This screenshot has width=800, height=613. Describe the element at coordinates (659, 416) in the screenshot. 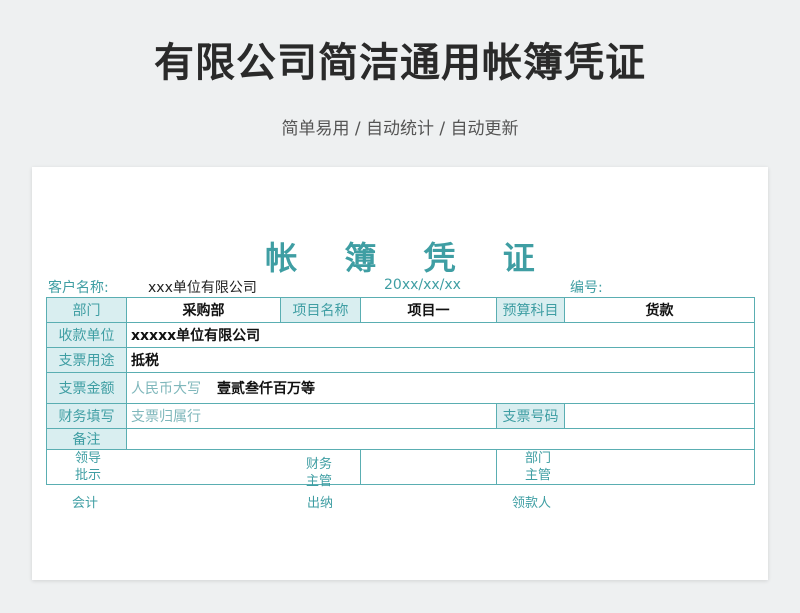

I see `check-no-value` at that location.